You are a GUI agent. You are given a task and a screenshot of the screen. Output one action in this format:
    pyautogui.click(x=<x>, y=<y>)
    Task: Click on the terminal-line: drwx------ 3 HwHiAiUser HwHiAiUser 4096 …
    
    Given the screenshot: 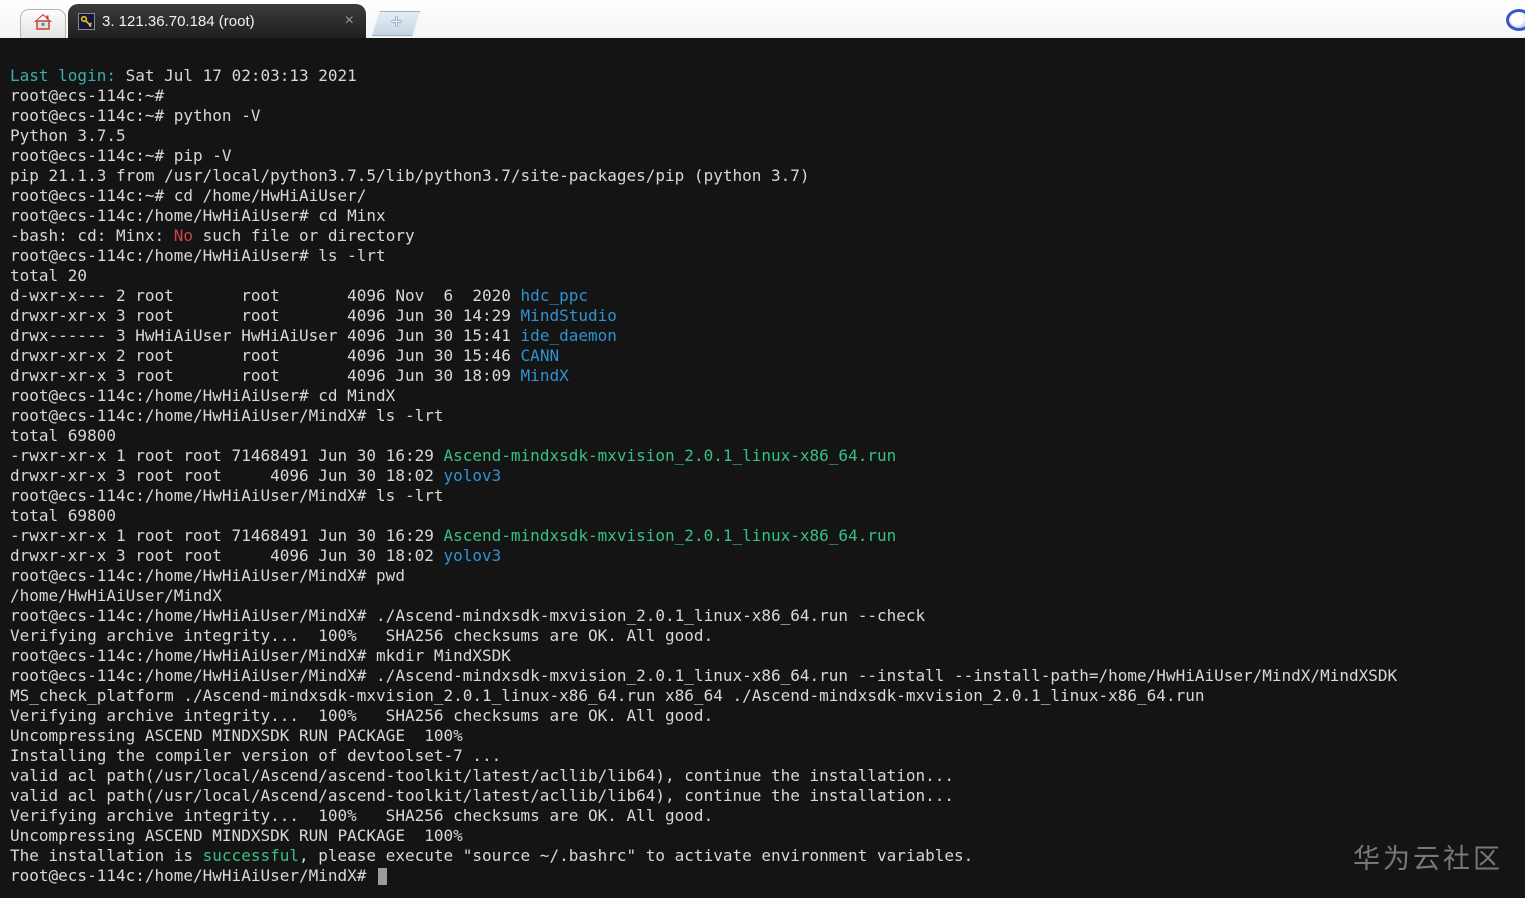 What is the action you would take?
    pyautogui.click(x=313, y=335)
    